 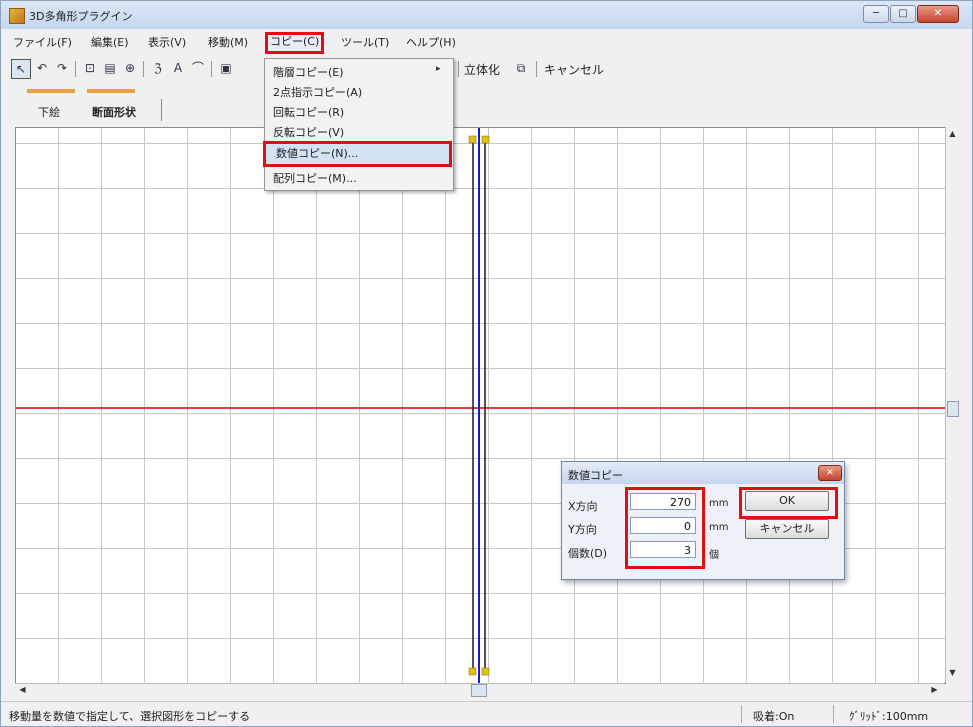 I want to click on ok-highlight: OK, so click(x=788, y=503).